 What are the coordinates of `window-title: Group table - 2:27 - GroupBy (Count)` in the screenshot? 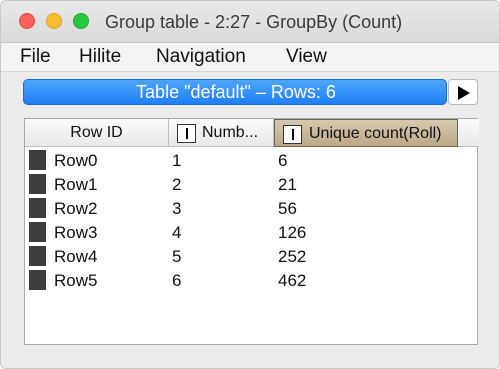 It's located at (254, 22).